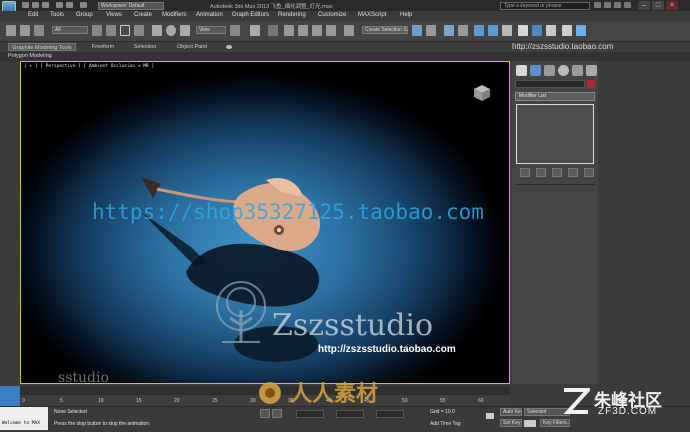 This screenshot has width=690, height=432. I want to click on keyboard-shortcut-icon, so click(273, 30).